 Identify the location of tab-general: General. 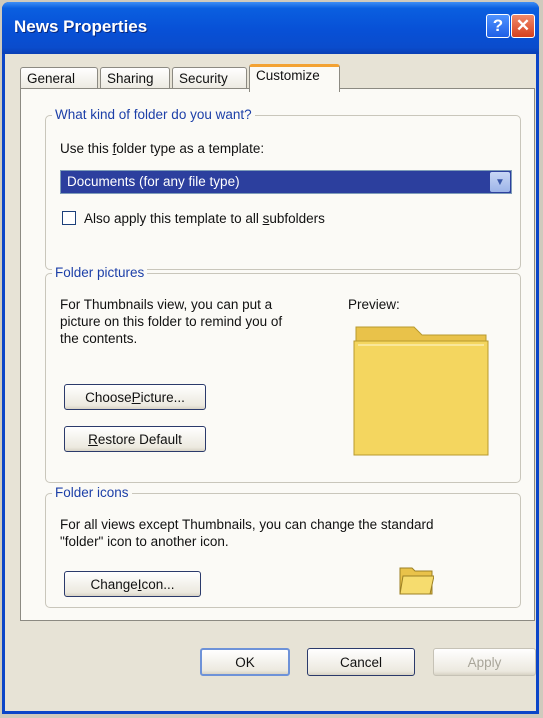
(59, 78).